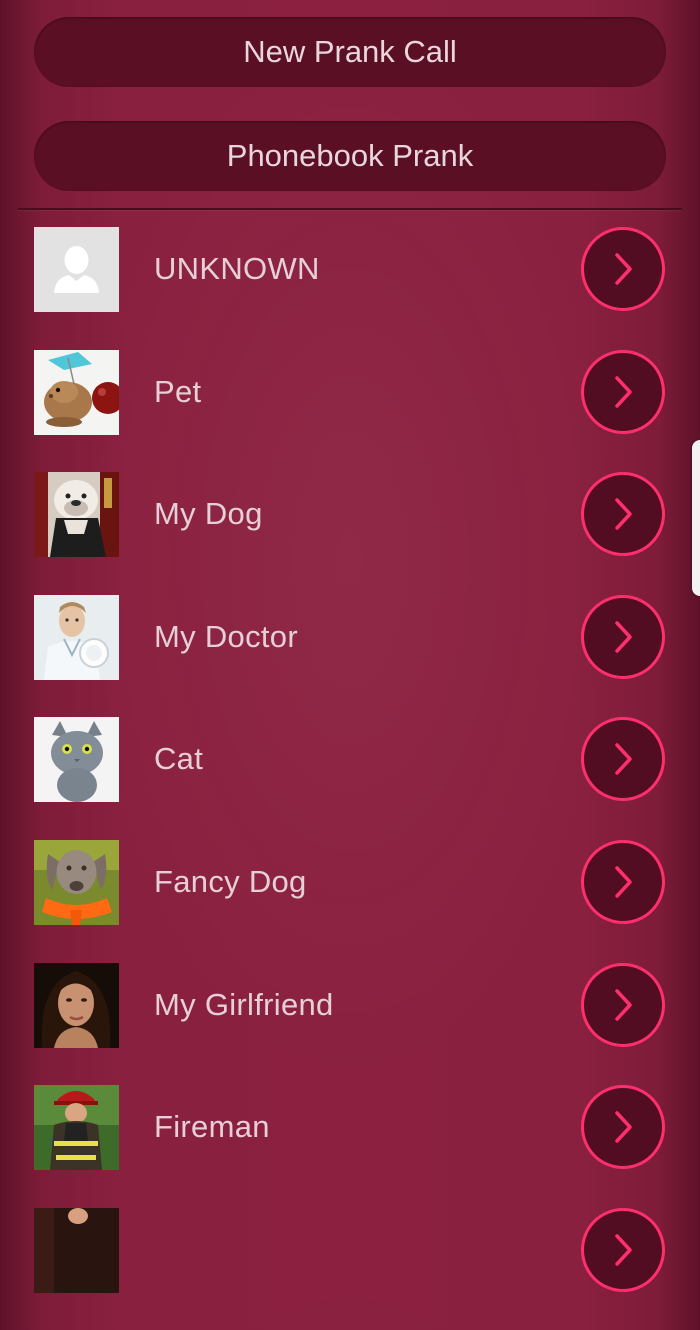  What do you see at coordinates (76, 269) in the screenshot?
I see `unknown-person-icon` at bounding box center [76, 269].